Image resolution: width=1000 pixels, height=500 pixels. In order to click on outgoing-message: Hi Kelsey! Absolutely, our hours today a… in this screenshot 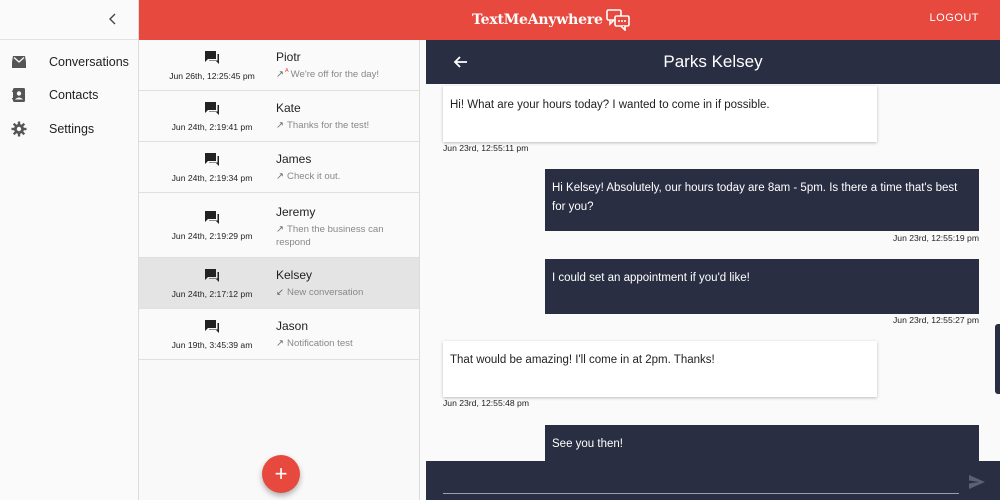, I will do `click(762, 200)`.